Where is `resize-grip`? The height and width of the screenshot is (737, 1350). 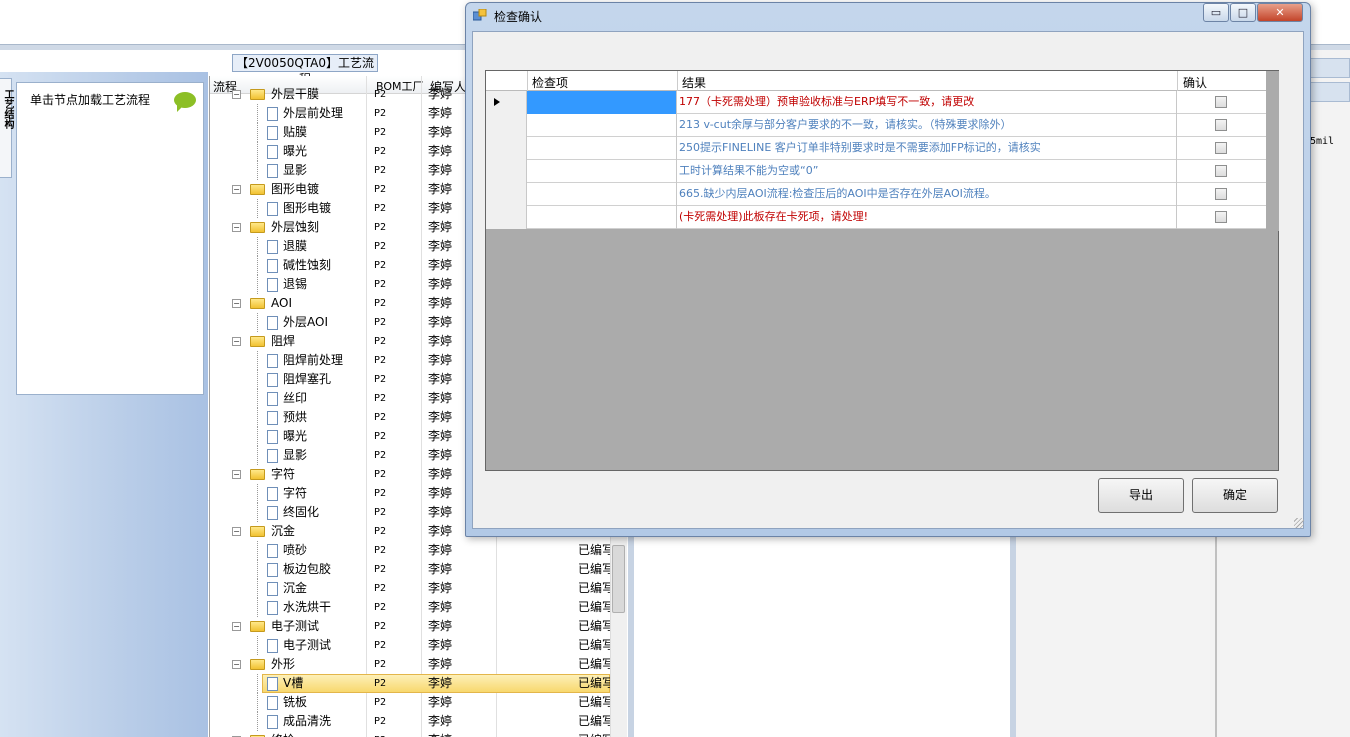
resize-grip is located at coordinates (1299, 523).